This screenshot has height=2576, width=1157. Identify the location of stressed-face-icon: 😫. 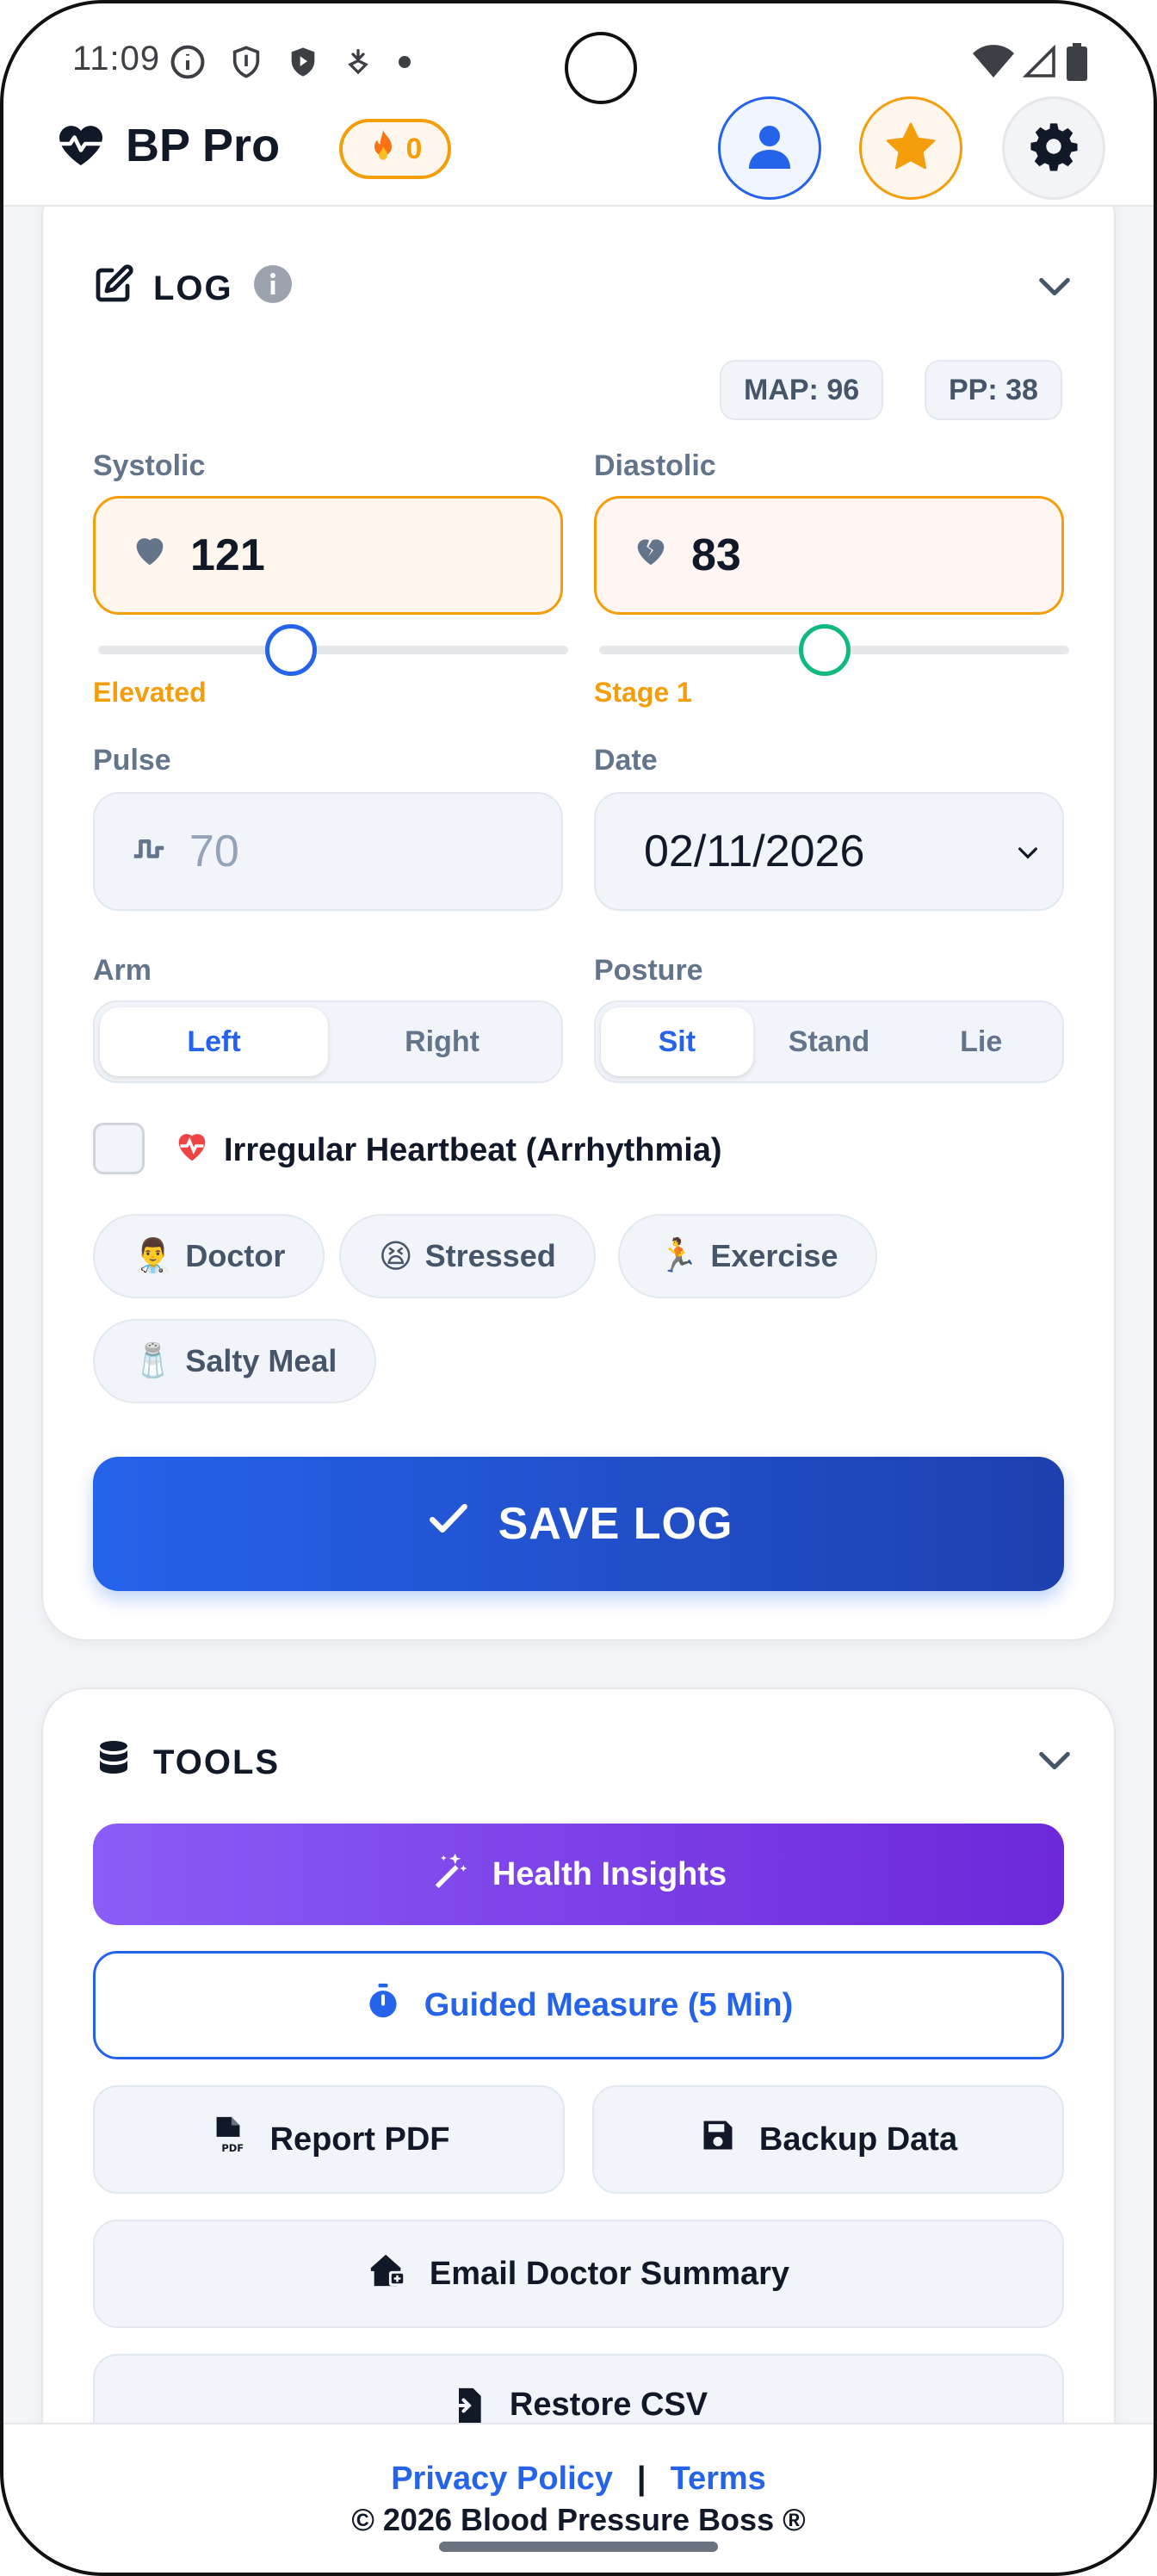
(396, 1256).